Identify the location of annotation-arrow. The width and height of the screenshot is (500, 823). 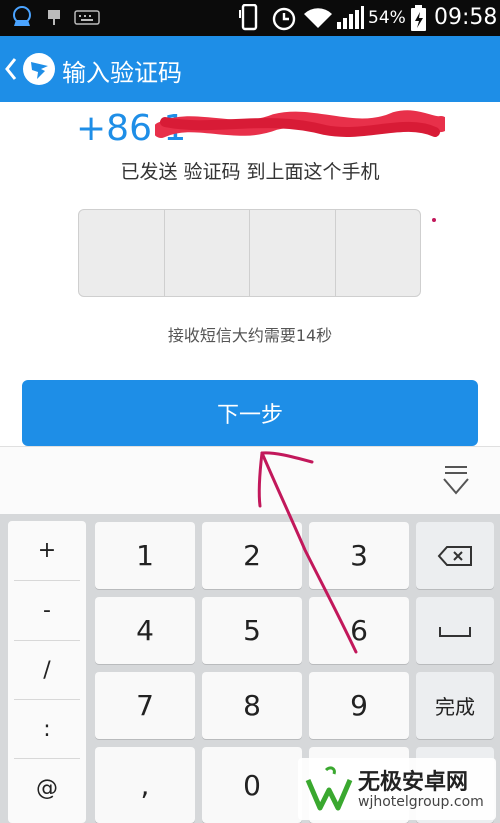
(307, 552).